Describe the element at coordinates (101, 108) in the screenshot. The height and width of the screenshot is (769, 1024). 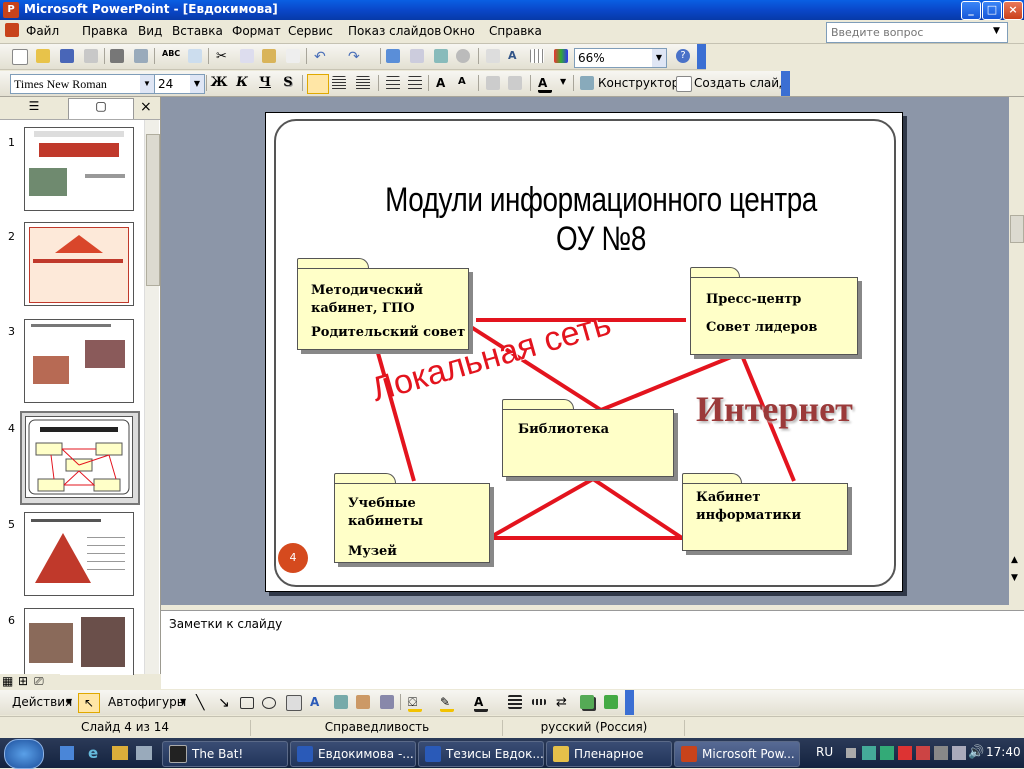
I see `tab-slides: ▢` at that location.